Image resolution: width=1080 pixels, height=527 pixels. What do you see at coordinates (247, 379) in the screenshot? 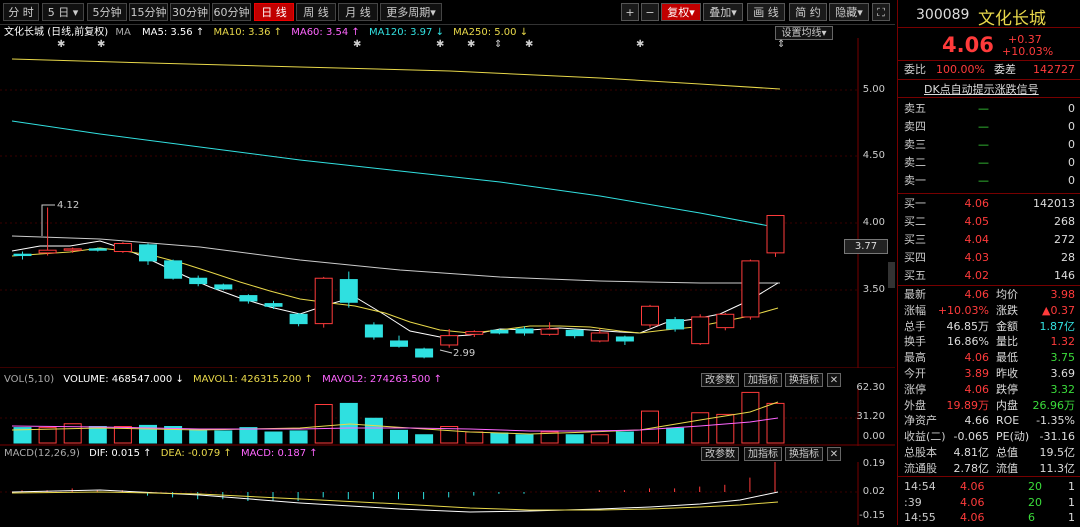
I see `mavol1-text: MAVOL1: 426315.200` at bounding box center [247, 379].